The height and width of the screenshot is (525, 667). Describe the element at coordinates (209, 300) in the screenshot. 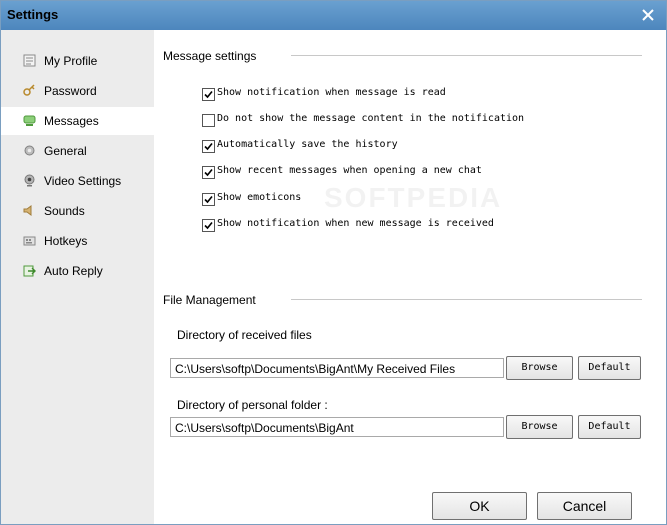

I see `file-management-heading: File Management` at that location.